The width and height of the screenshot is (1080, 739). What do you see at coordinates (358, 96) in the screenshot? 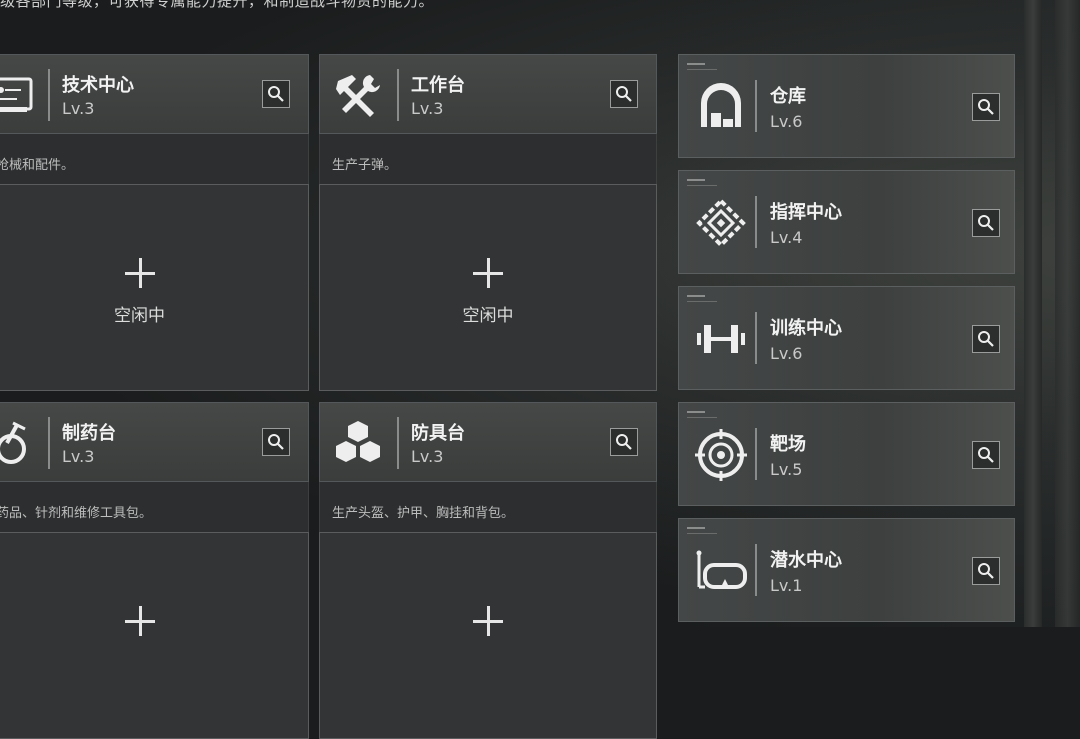
I see `workbench-icon` at bounding box center [358, 96].